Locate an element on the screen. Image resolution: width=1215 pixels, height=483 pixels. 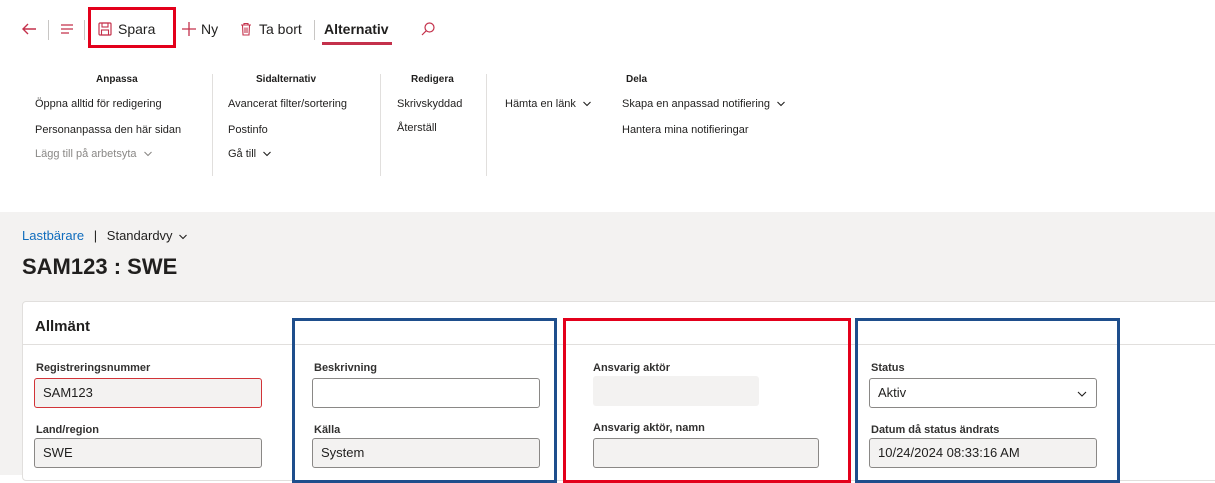
ribbon-item-read-only: Skrivskyddad is located at coordinates (429, 104).